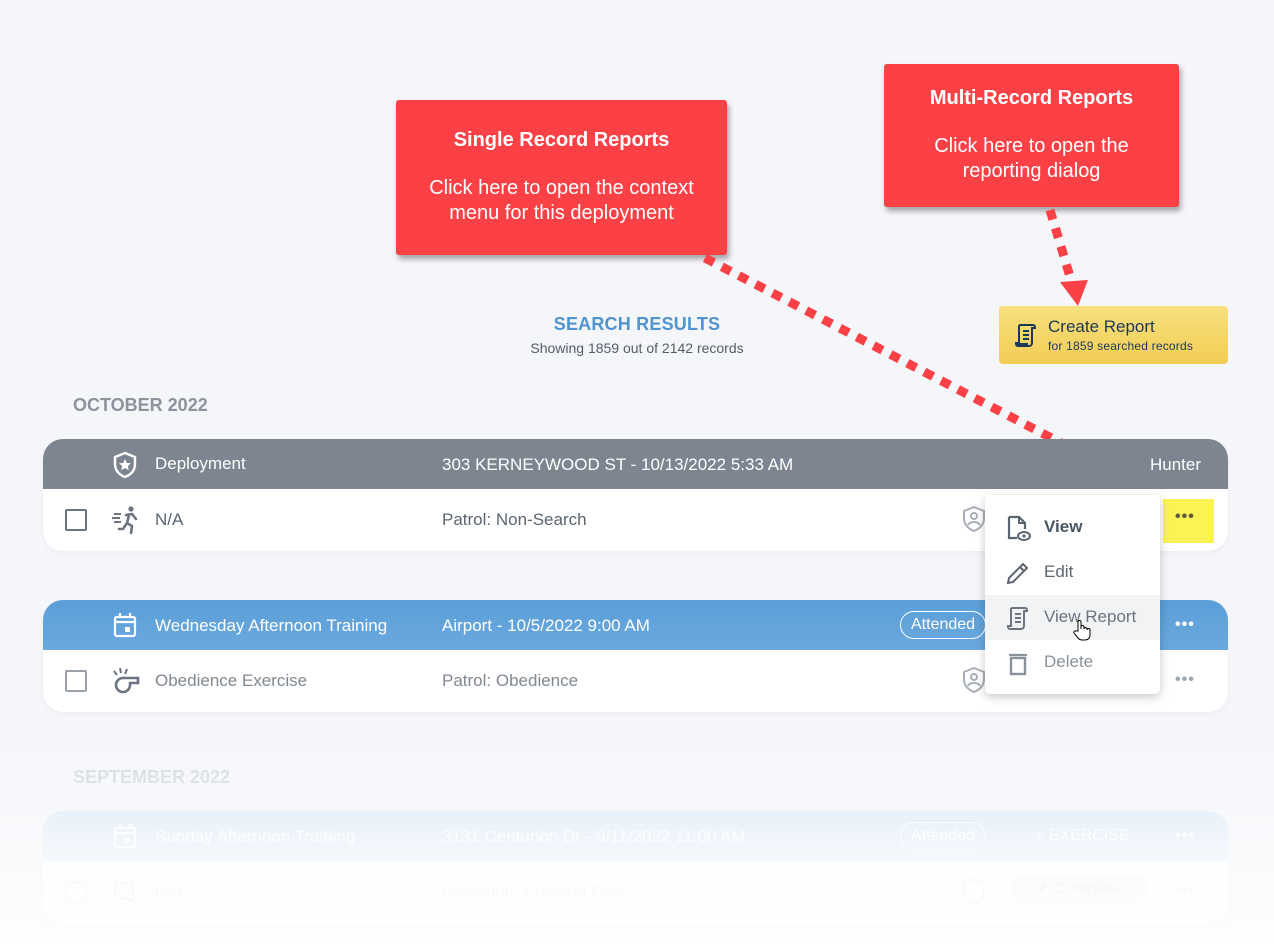 This screenshot has width=1274, height=944. Describe the element at coordinates (1121, 346) in the screenshot. I see `create-report-sublabel: for 1859 searched records` at that location.